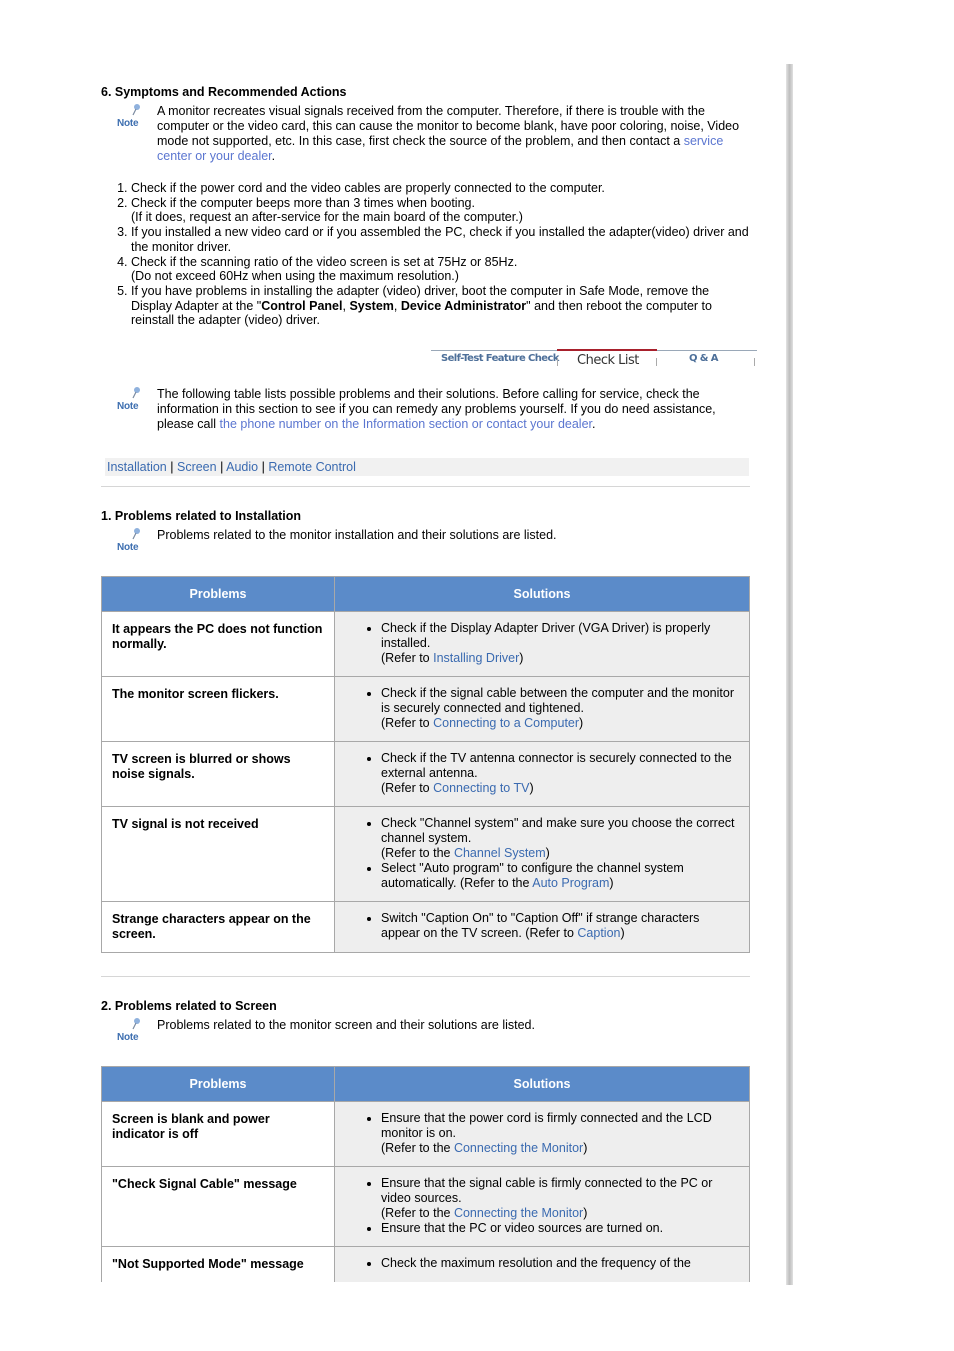 This screenshot has width=954, height=1351. What do you see at coordinates (201, 516) in the screenshot?
I see `installation-heading: 1. Problems related to Installation` at bounding box center [201, 516].